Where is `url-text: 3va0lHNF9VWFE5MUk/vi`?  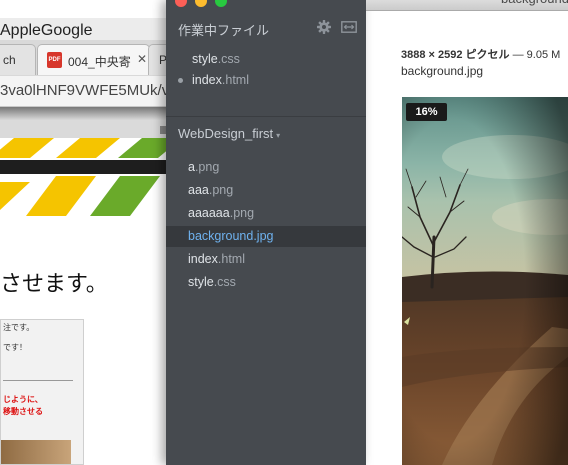
url-text: 3va0lHNF9VWFE5MUk/vi is located at coordinates (85, 90).